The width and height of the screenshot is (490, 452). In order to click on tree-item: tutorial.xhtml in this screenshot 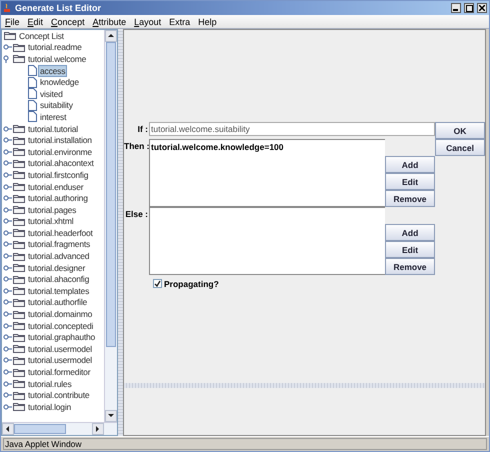, I will do `click(51, 221)`.